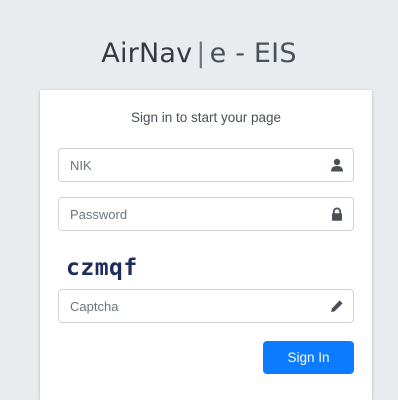 The width and height of the screenshot is (398, 400). I want to click on app-logo: AirNav | e - EIS, so click(199, 53).